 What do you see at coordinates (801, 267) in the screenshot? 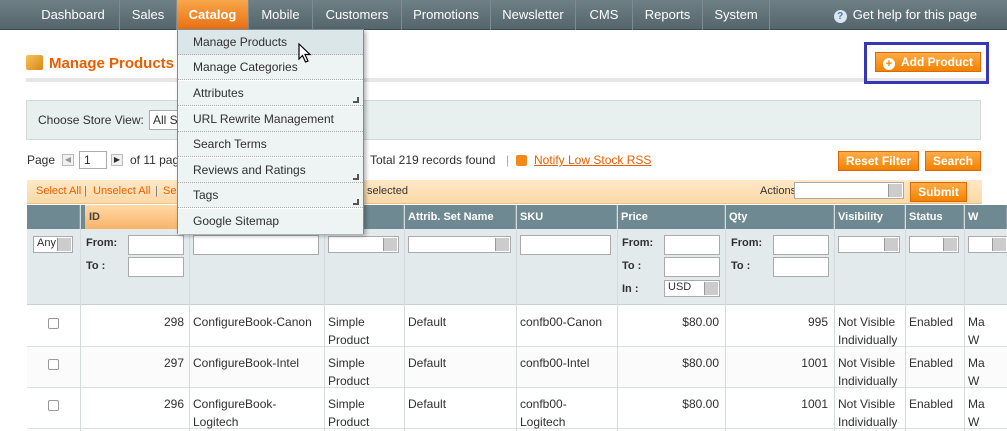
I see `qty-to-input` at bounding box center [801, 267].